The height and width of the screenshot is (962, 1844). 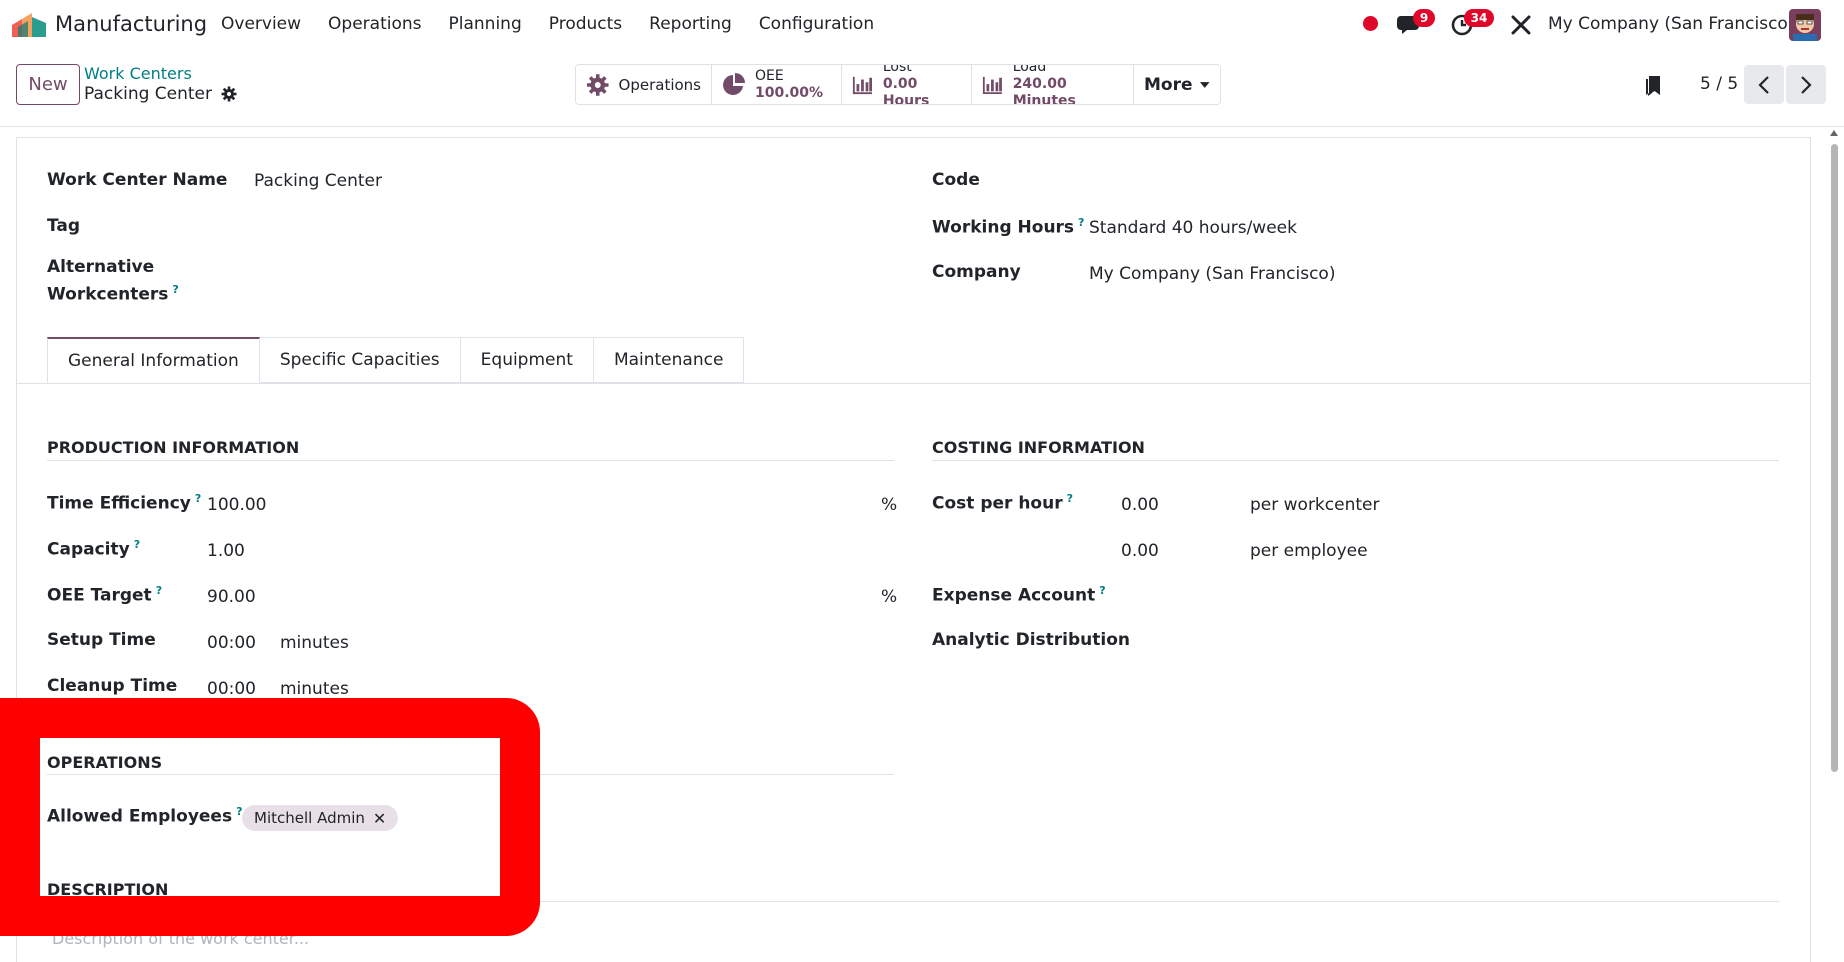 I want to click on oee-target-label-text: OEE Target, so click(x=99, y=595).